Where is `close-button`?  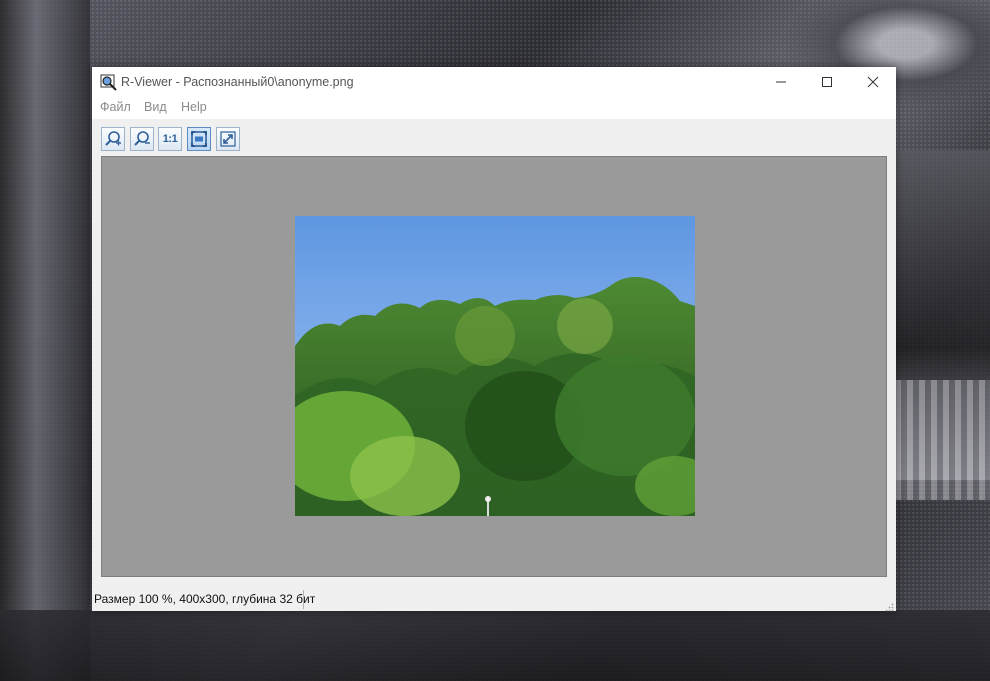 close-button is located at coordinates (873, 82).